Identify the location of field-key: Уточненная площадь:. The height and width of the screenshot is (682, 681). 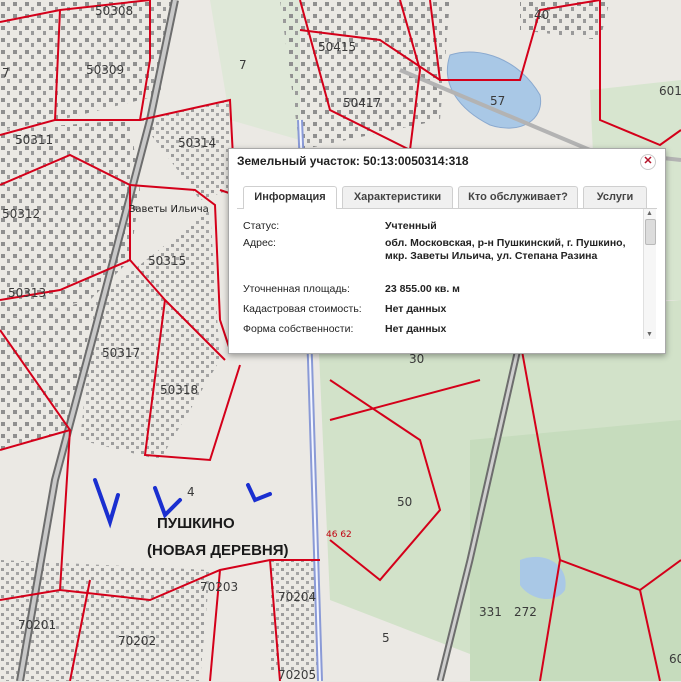
(296, 289).